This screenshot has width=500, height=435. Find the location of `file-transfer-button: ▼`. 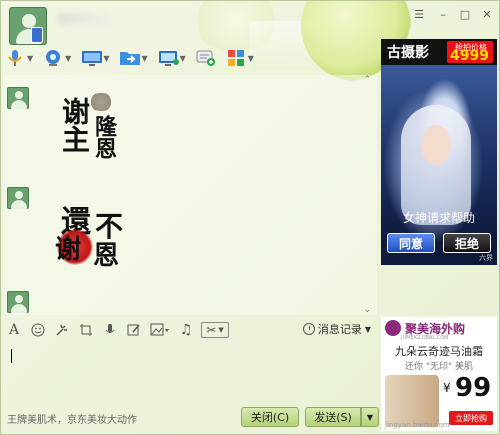

file-transfer-button: ▼ is located at coordinates (133, 58).